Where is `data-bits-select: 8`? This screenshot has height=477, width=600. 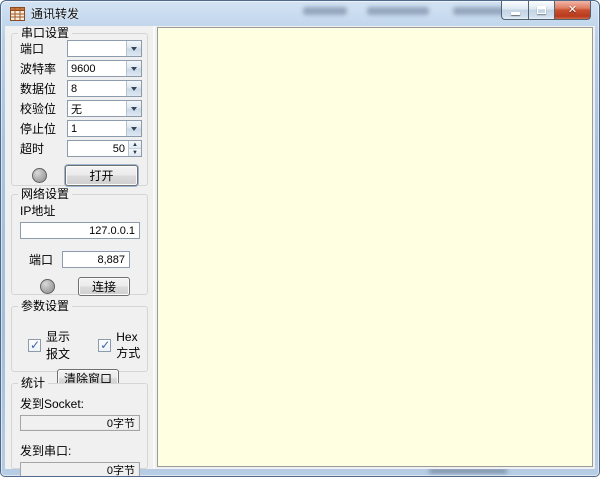 data-bits-select: 8 is located at coordinates (104, 88).